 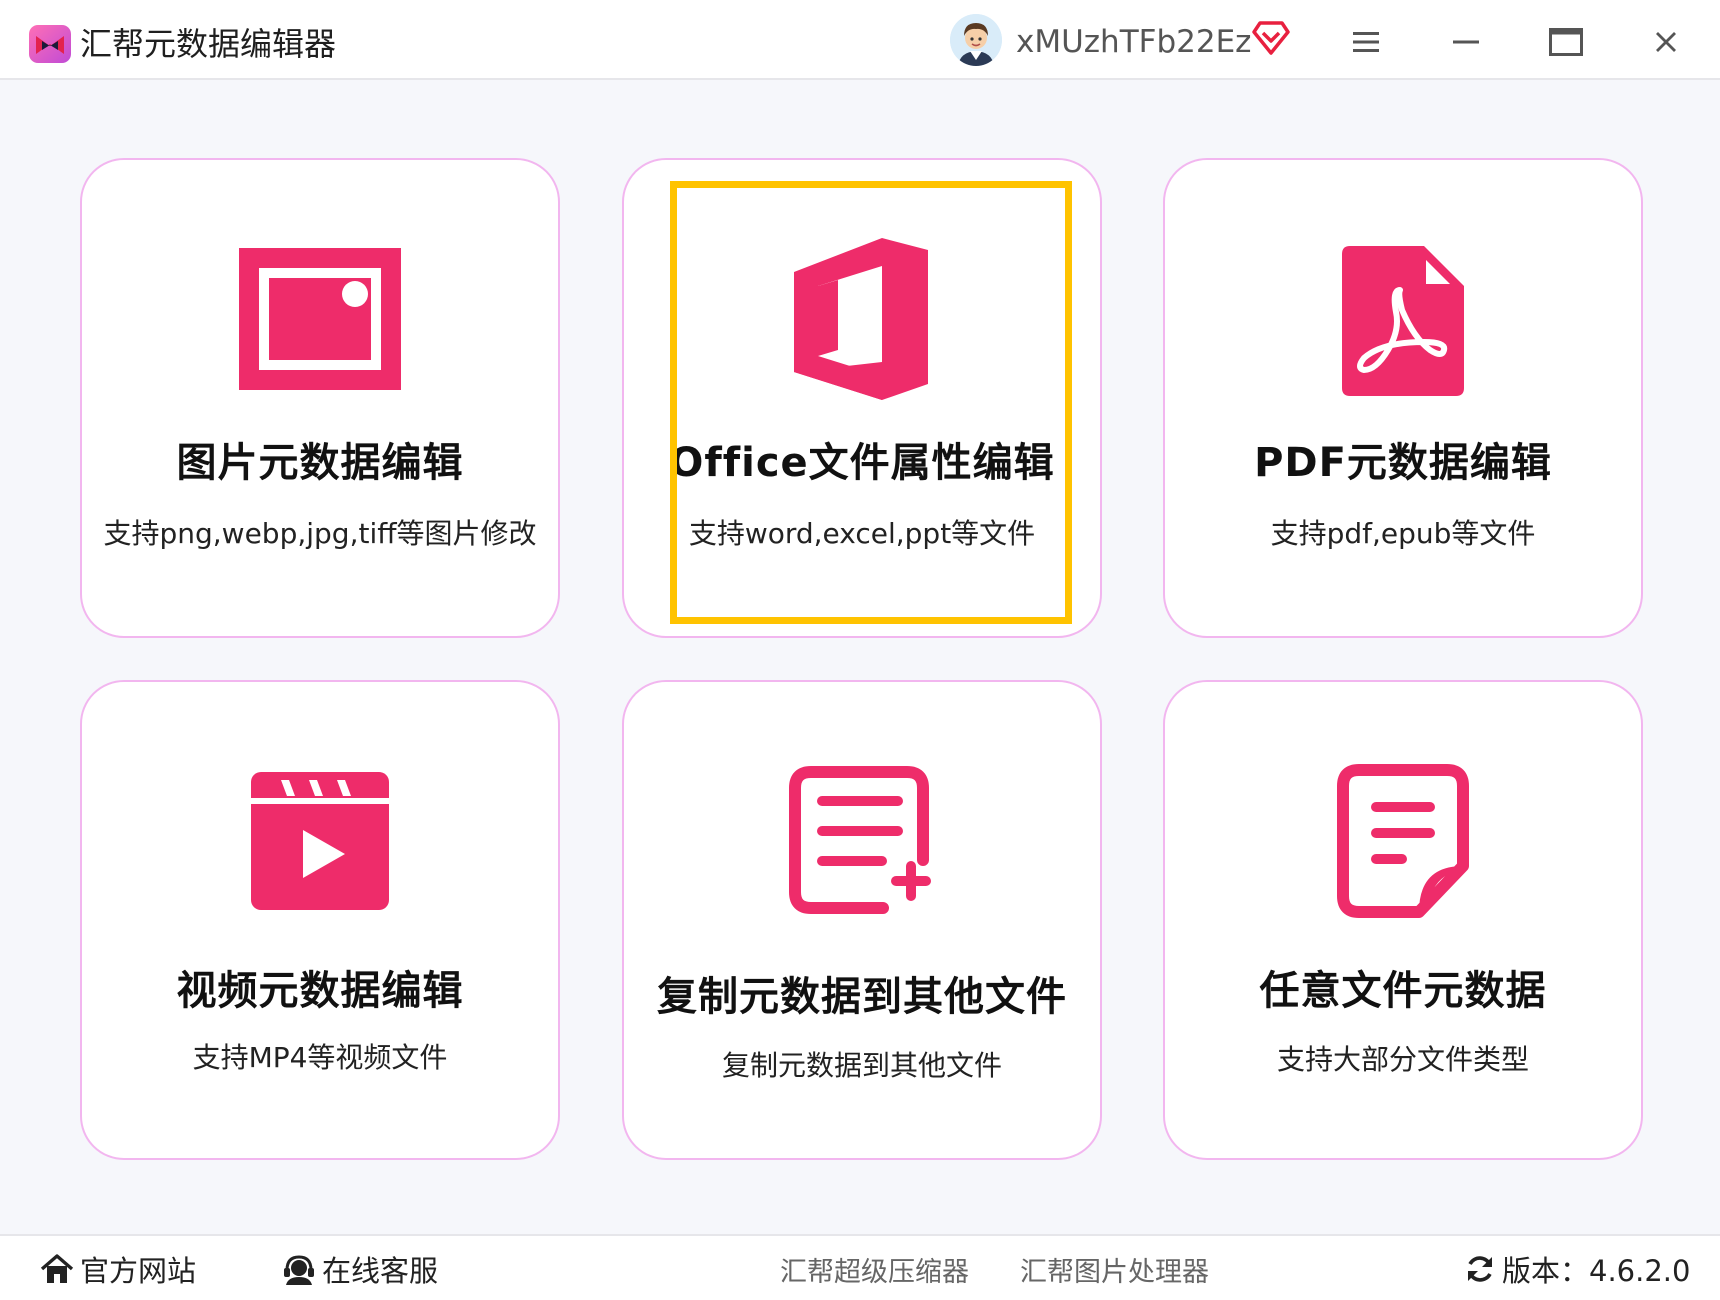 What do you see at coordinates (861, 1065) in the screenshot?
I see `card-description: 复制元数据到其他文件` at bounding box center [861, 1065].